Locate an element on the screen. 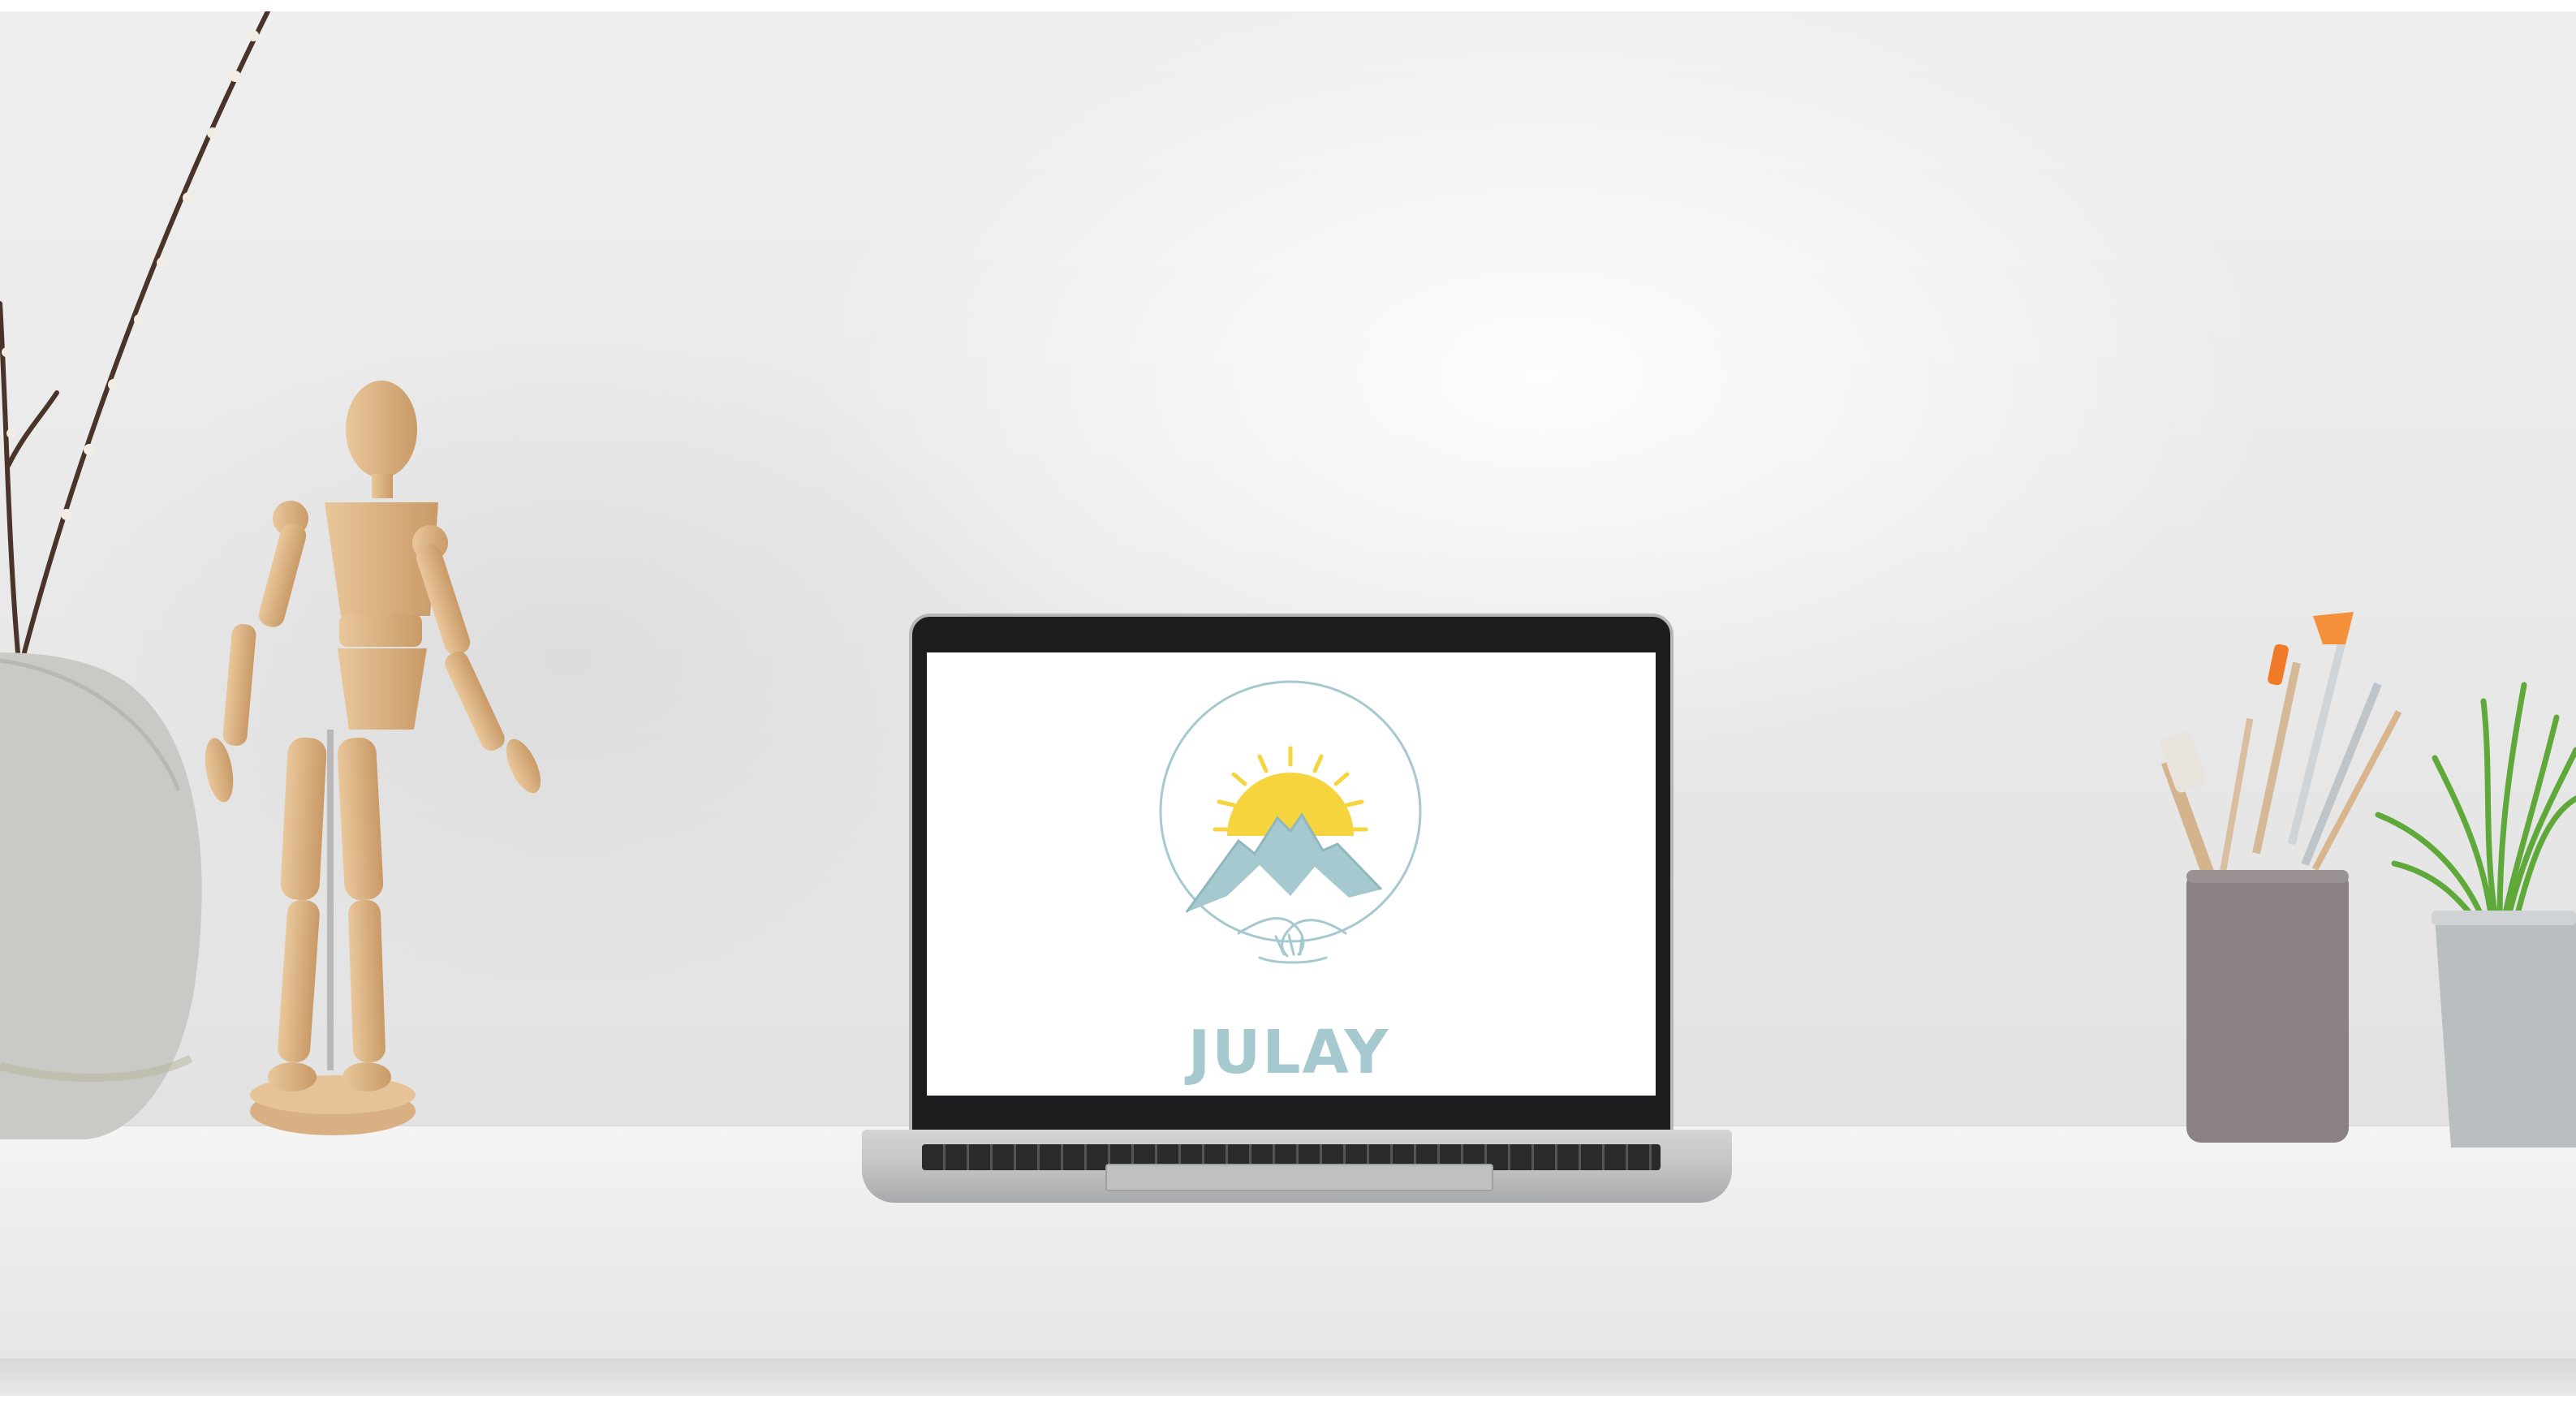 The height and width of the screenshot is (1408, 2576). sun-icon is located at coordinates (1291, 804).